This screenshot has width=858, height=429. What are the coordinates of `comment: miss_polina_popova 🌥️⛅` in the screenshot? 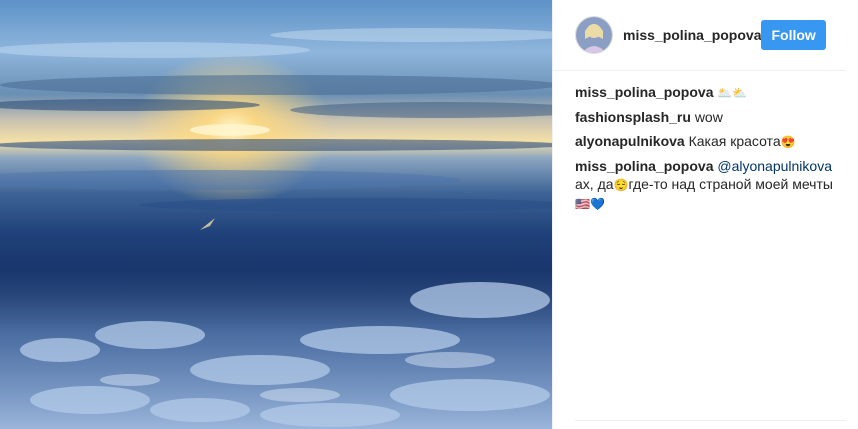 It's located at (709, 92).